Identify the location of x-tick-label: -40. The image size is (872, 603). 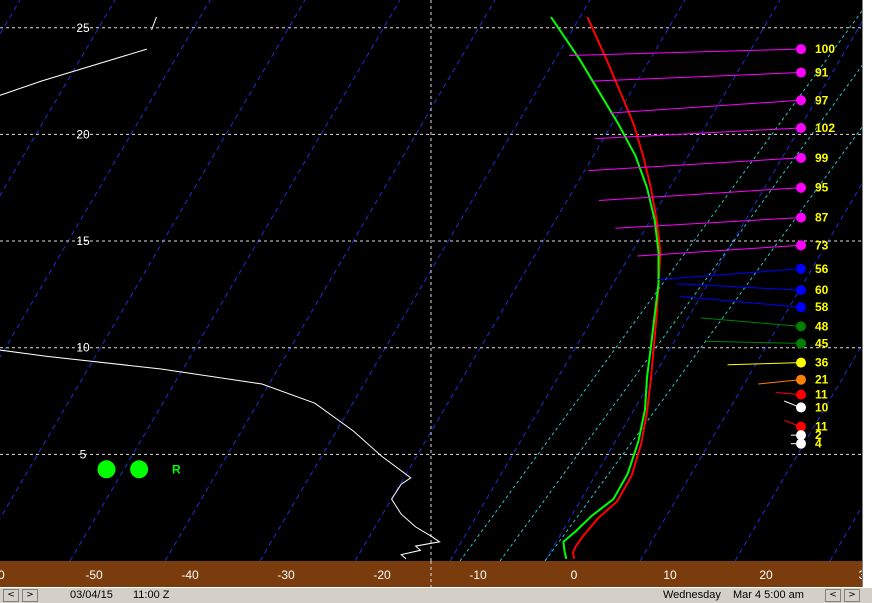
(190, 575).